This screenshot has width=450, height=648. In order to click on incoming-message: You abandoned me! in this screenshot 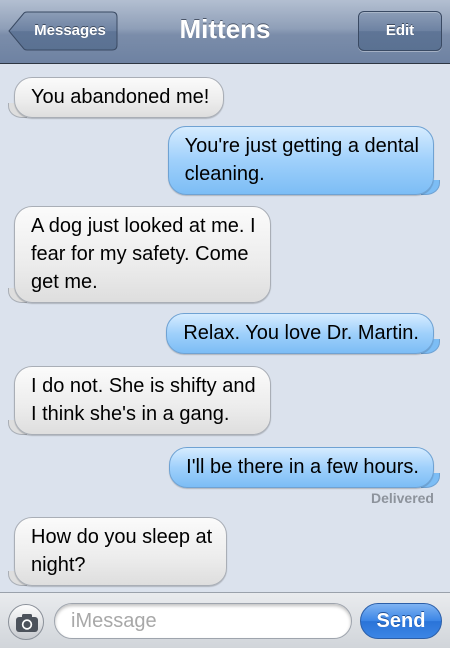, I will do `click(119, 97)`.